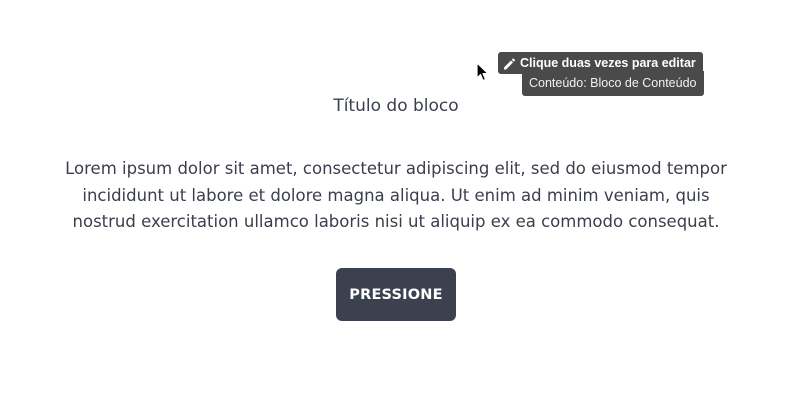  Describe the element at coordinates (608, 63) in the screenshot. I see `edit-hint-label: Clique duas vezes para editar` at that location.